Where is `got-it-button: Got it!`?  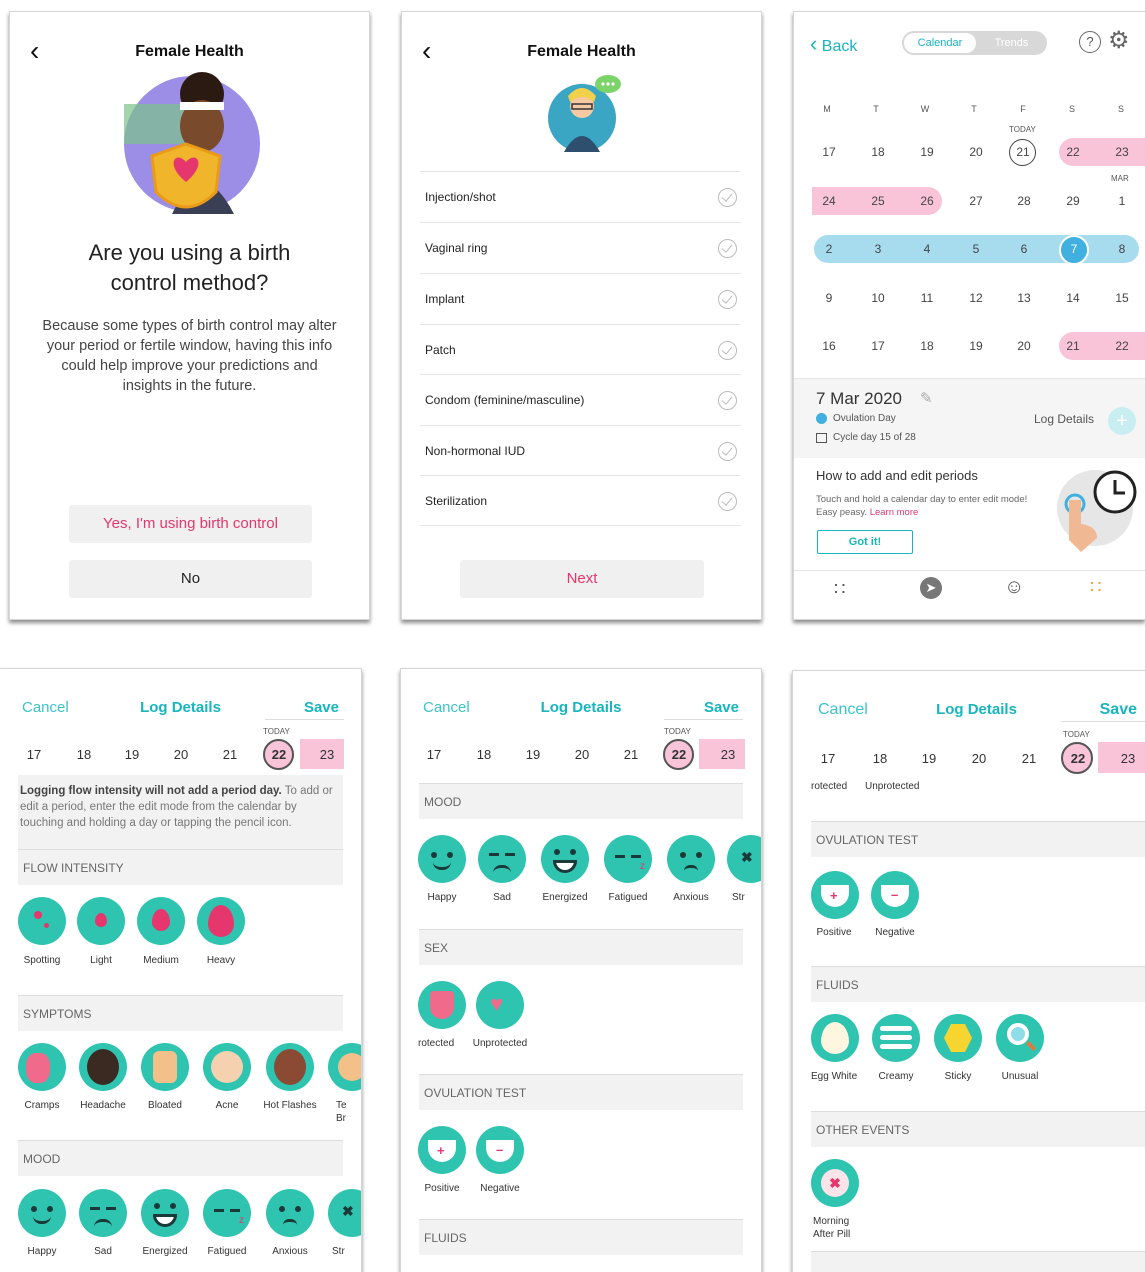 got-it-button: Got it! is located at coordinates (865, 542).